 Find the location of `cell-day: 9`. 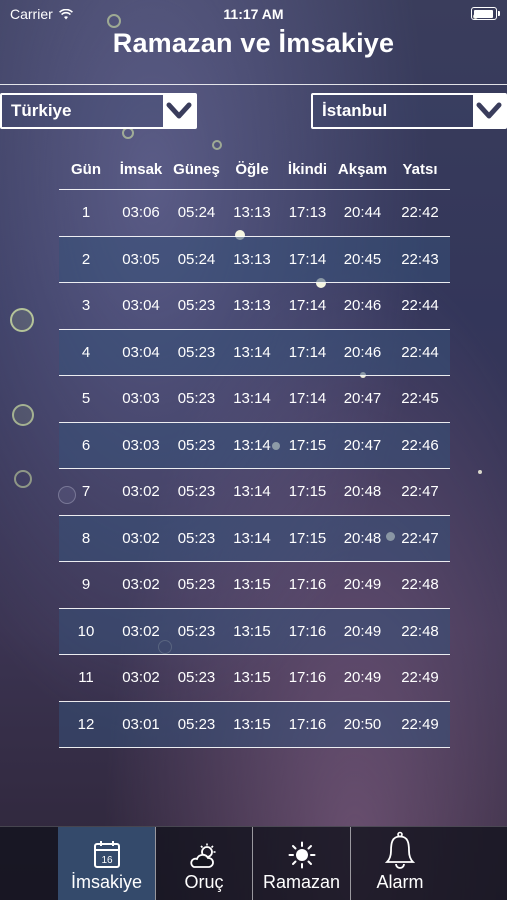

cell-day: 9 is located at coordinates (86, 585).